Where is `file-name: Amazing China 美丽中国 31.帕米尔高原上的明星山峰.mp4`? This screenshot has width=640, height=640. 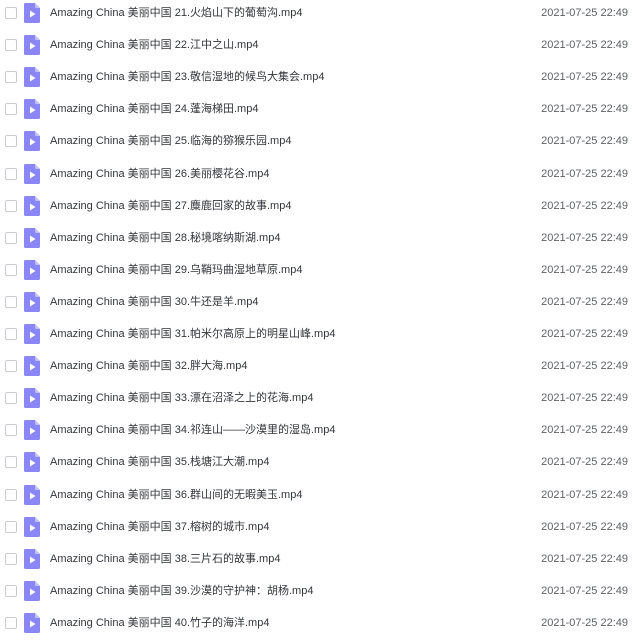 file-name: Amazing China 美丽中国 31.帕米尔高原上的明星山峰.mp4 is located at coordinates (192, 334).